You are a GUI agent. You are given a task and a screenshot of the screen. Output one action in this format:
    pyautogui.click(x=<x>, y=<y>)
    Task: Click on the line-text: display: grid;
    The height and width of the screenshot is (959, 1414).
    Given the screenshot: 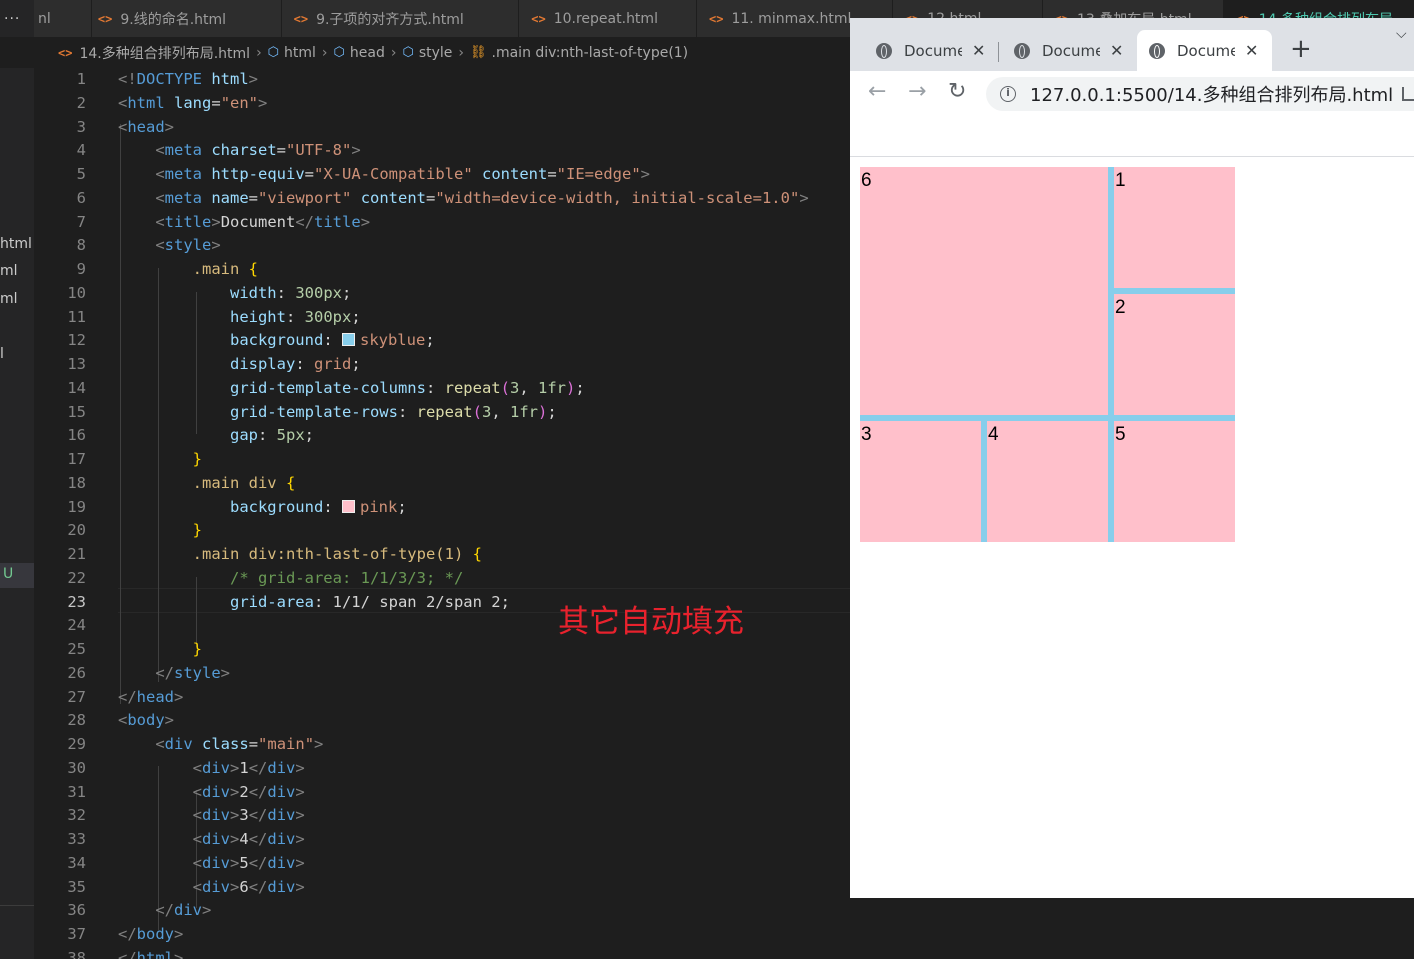 What is the action you would take?
    pyautogui.click(x=239, y=364)
    